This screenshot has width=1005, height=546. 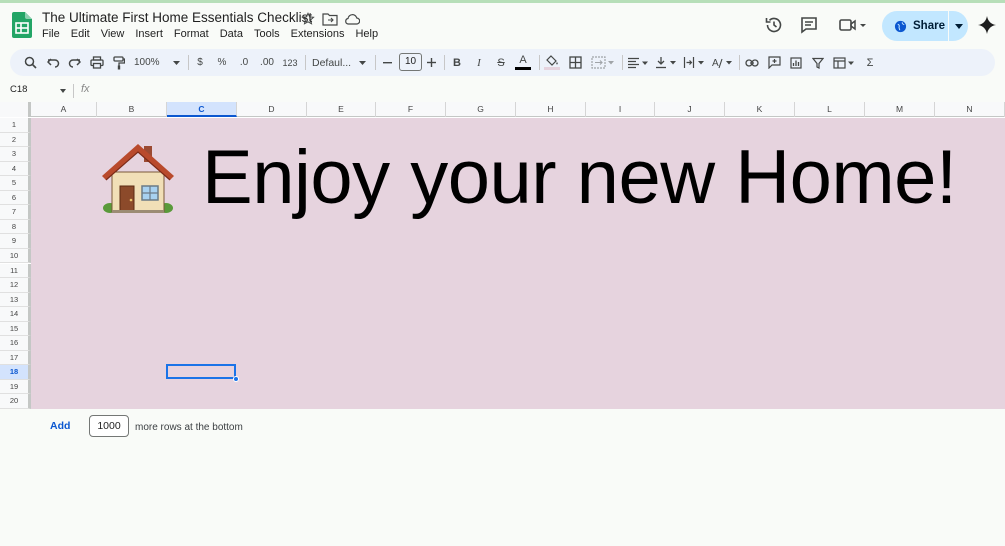 What do you see at coordinates (352, 19) in the screenshot?
I see `cloud-status-icon` at bounding box center [352, 19].